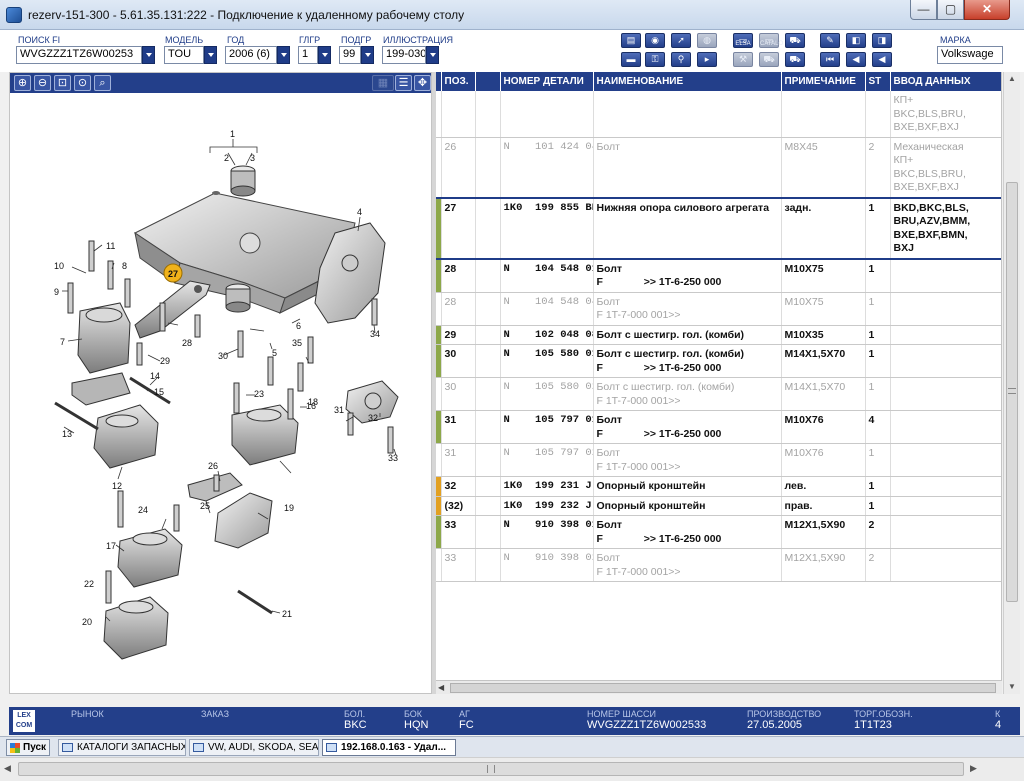 The height and width of the screenshot is (781, 1024). What do you see at coordinates (707, 59) in the screenshot?
I see `arrow-icon: ▸` at bounding box center [707, 59].